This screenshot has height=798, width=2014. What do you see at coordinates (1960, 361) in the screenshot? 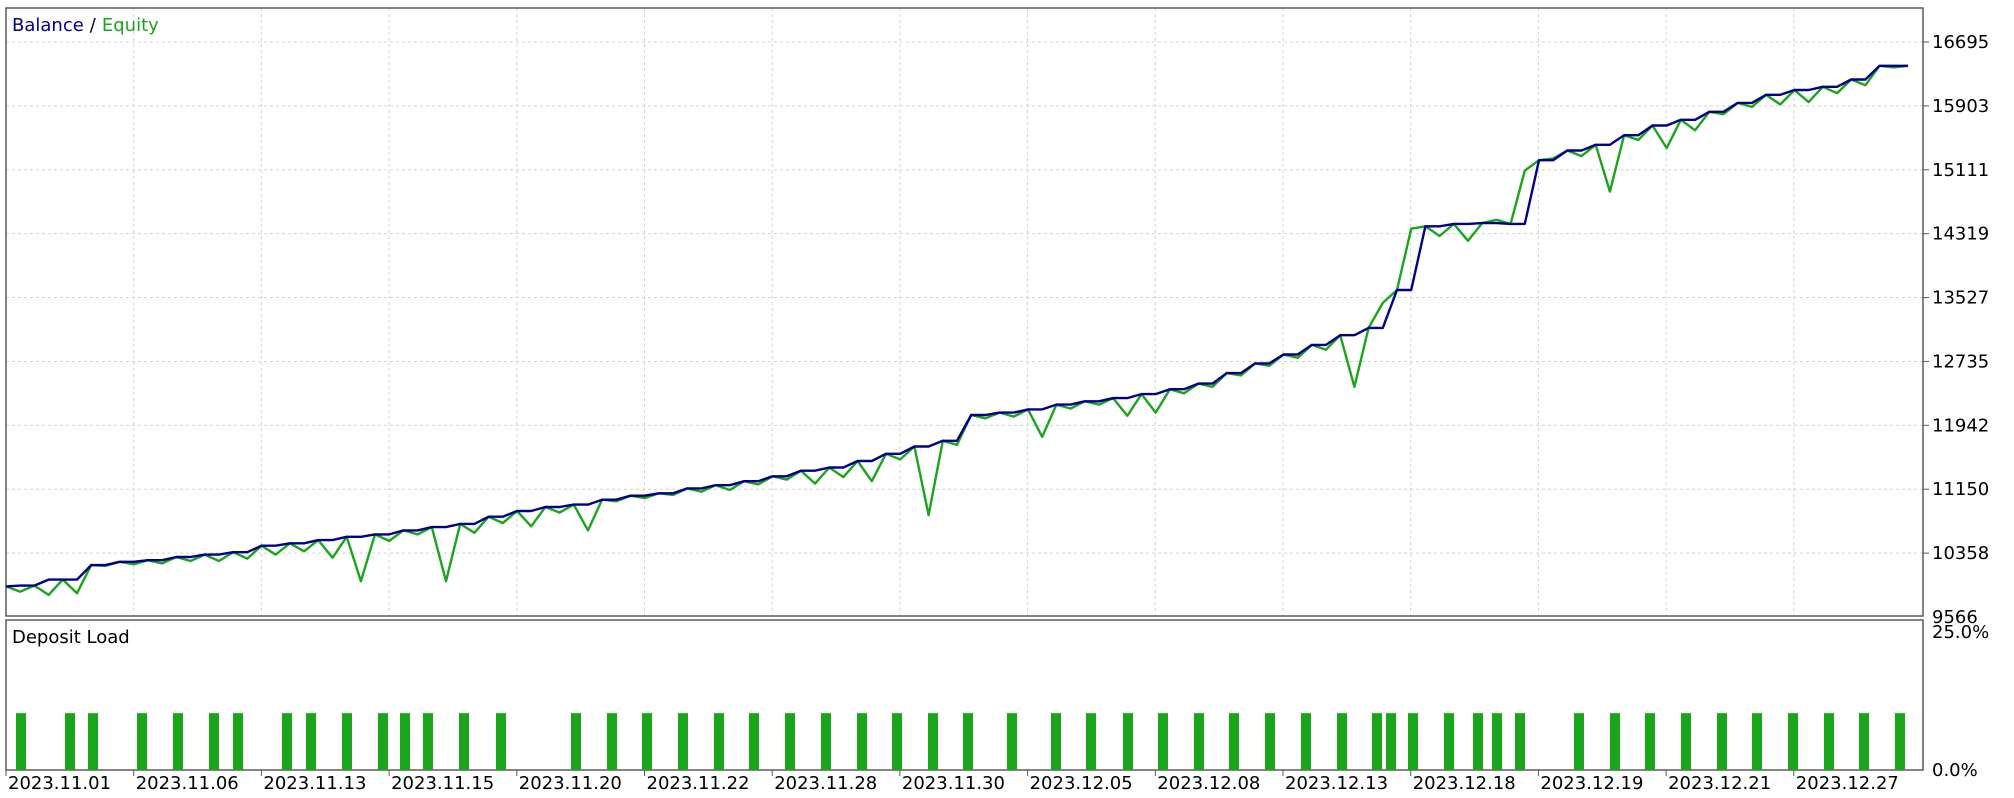
I see `y-tick-label: 12735` at bounding box center [1960, 361].